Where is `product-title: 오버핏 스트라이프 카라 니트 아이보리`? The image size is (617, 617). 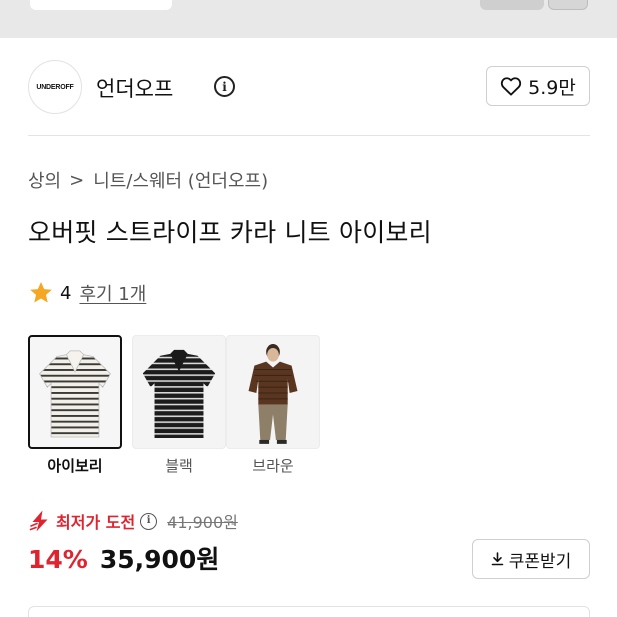
product-title: 오버핏 스트라이프 카라 니트 아이보리 is located at coordinates (230, 232).